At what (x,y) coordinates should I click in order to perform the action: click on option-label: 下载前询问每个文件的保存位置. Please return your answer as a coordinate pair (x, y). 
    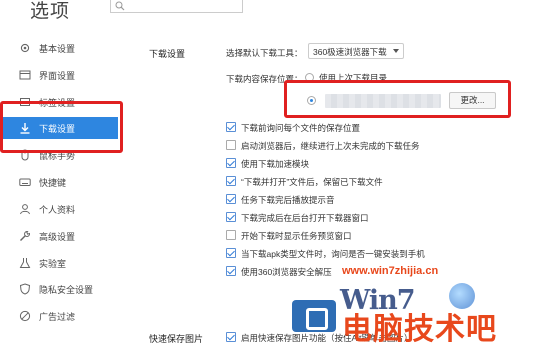
    Looking at the image, I should click on (301, 128).